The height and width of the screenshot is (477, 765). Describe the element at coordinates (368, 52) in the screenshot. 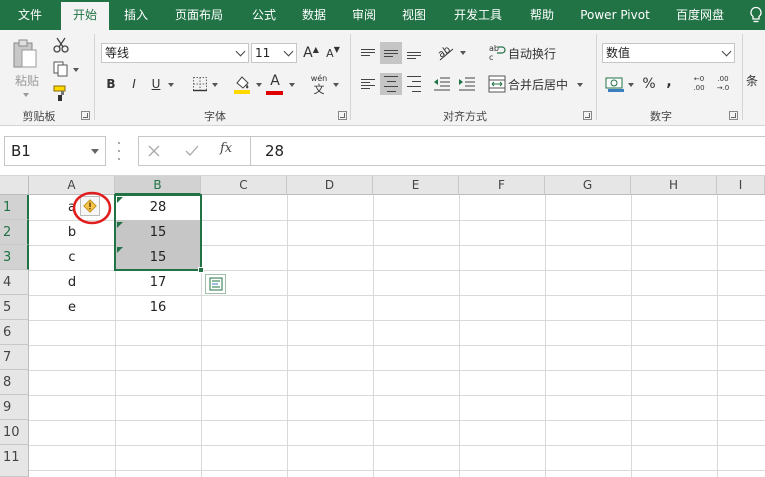

I see `align-top-icon` at that location.